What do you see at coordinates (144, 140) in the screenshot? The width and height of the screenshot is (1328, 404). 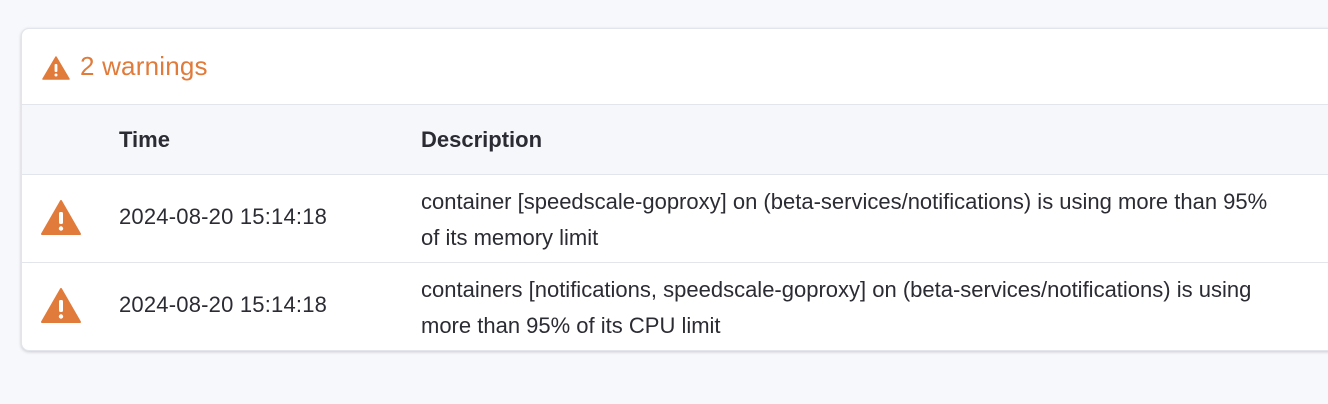 I see `column-header-time: Time` at bounding box center [144, 140].